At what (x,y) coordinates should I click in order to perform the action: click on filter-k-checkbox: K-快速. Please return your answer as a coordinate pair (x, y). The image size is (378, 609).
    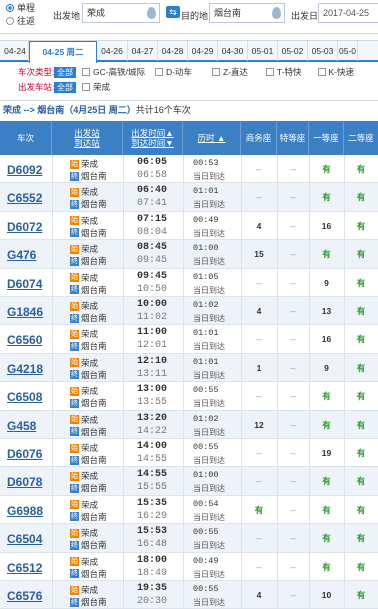
    Looking at the image, I should click on (335, 72).